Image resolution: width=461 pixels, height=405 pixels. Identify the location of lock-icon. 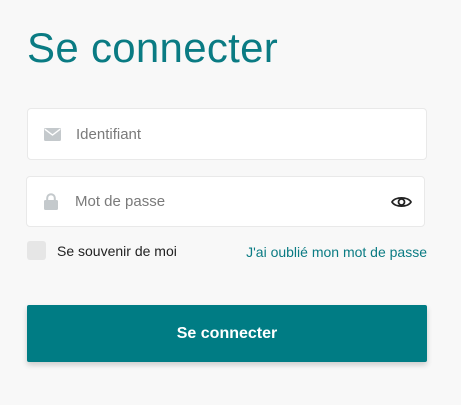
(51, 202).